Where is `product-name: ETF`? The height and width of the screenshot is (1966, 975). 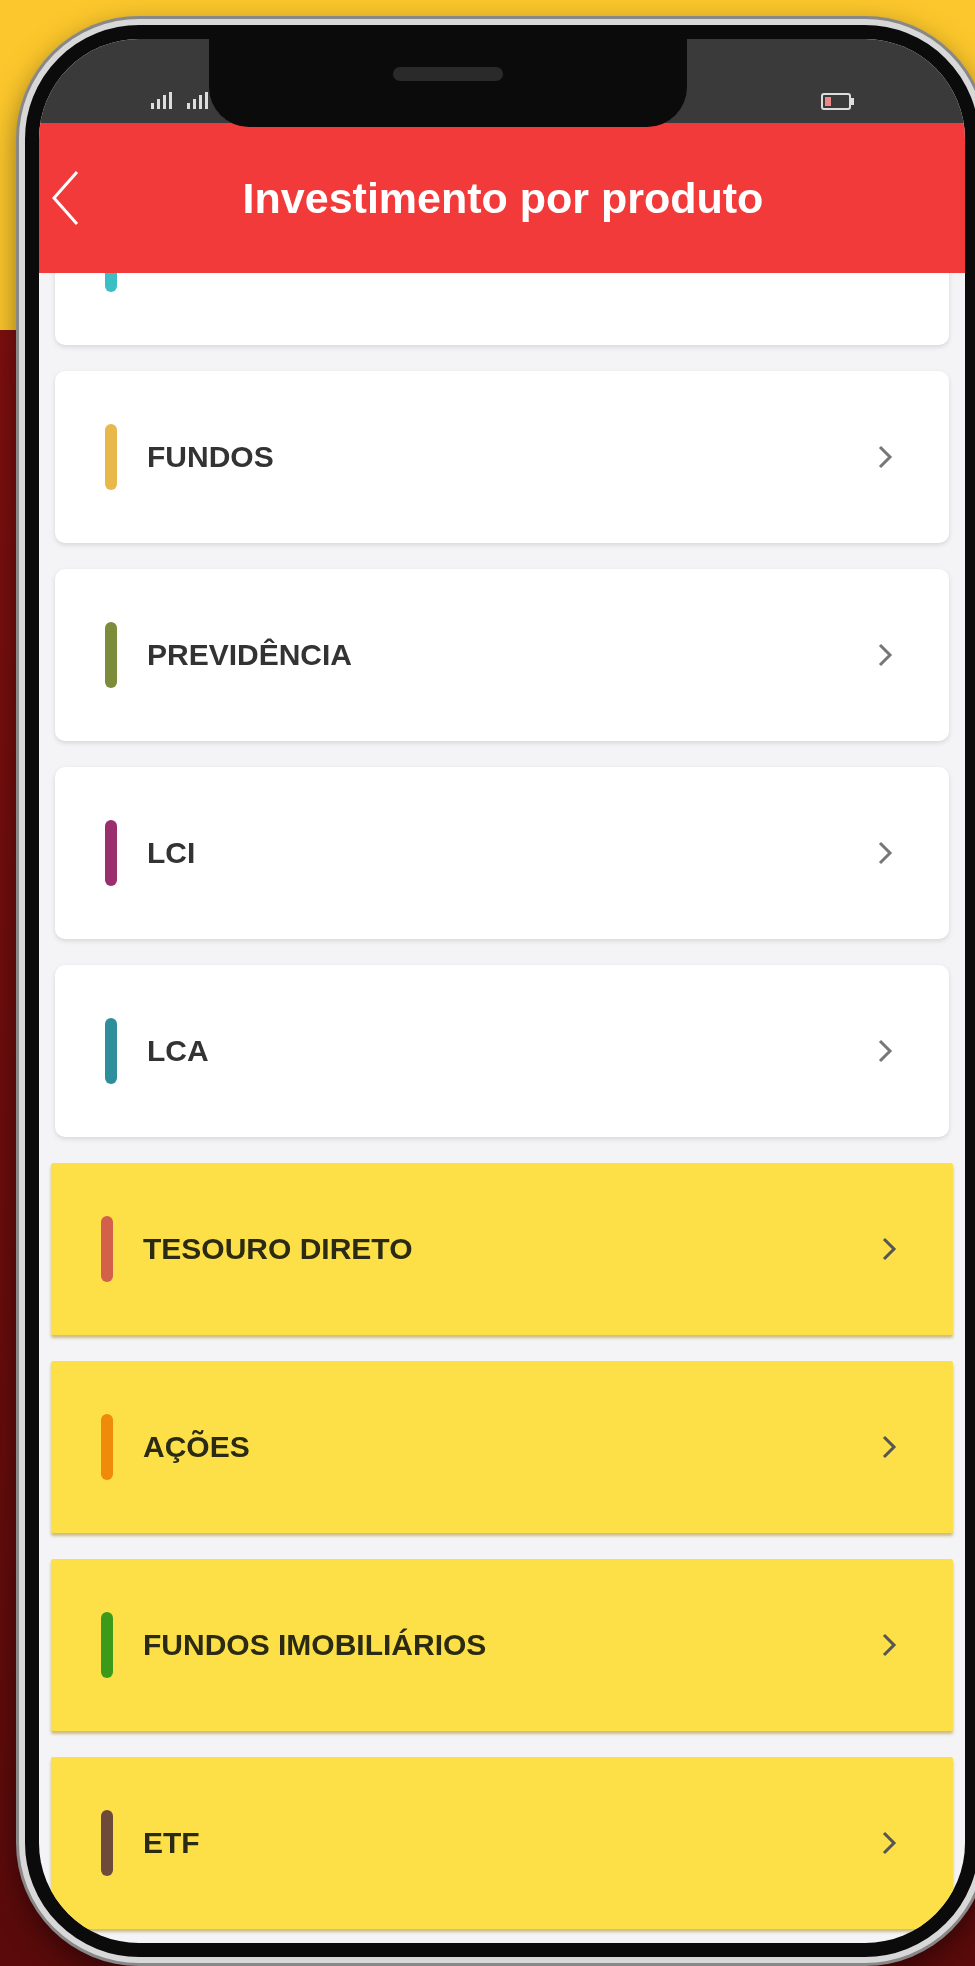 product-name: ETF is located at coordinates (171, 1843).